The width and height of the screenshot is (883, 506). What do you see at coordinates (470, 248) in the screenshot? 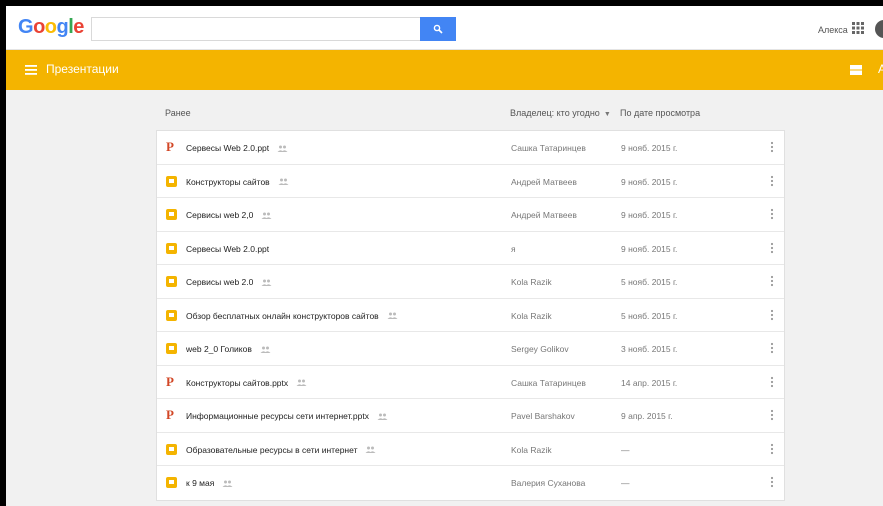
I see `file-row: Сервесы Web 2.0.ppt я 9 нояб. 2015 г.` at bounding box center [470, 248].